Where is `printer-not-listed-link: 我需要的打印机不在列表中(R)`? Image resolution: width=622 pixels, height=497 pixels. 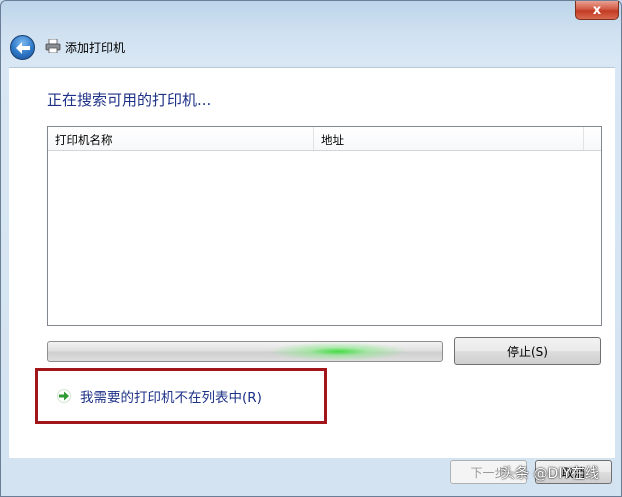 printer-not-listed-link: 我需要的打印机不在列表中(R) is located at coordinates (181, 396).